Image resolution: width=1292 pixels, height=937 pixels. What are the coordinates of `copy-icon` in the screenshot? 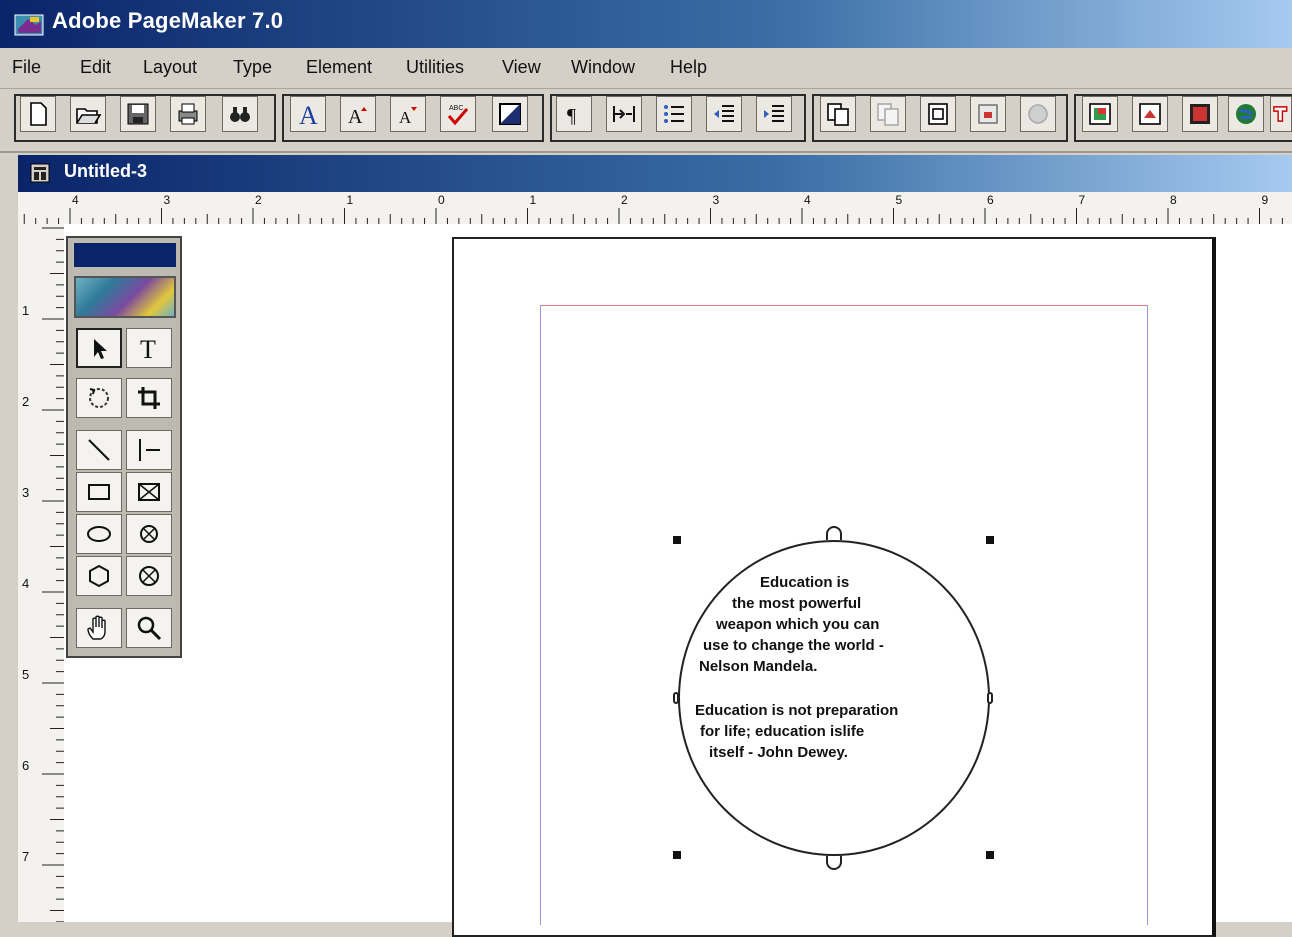 It's located at (838, 114).